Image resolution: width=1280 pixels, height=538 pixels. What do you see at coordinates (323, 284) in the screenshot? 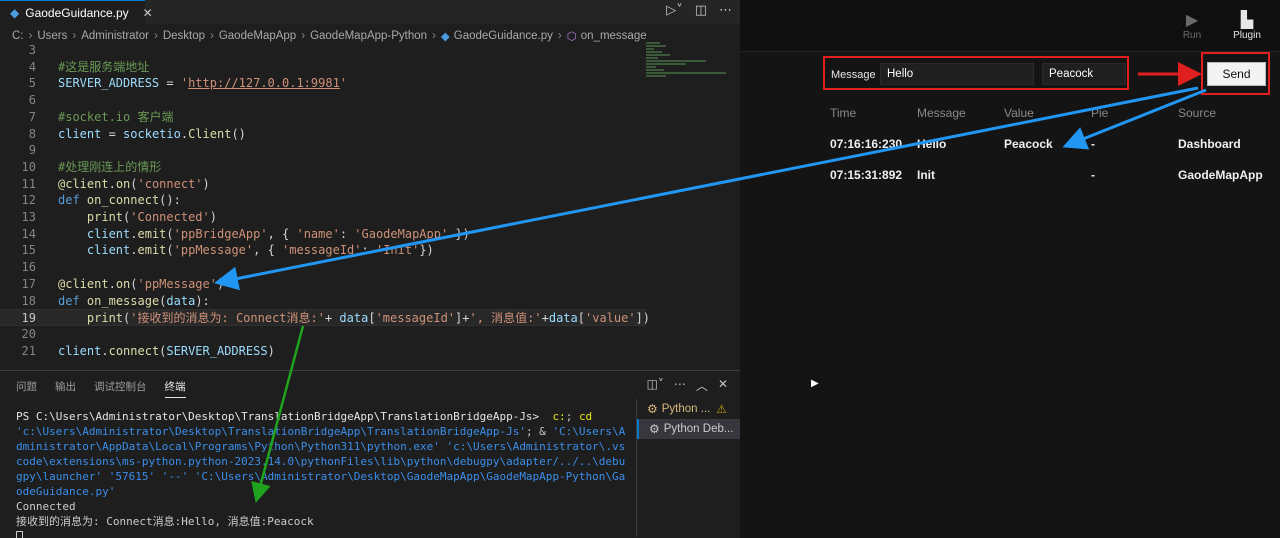
I see `code-line: 17 @client.on('ppMessage')` at bounding box center [323, 284].